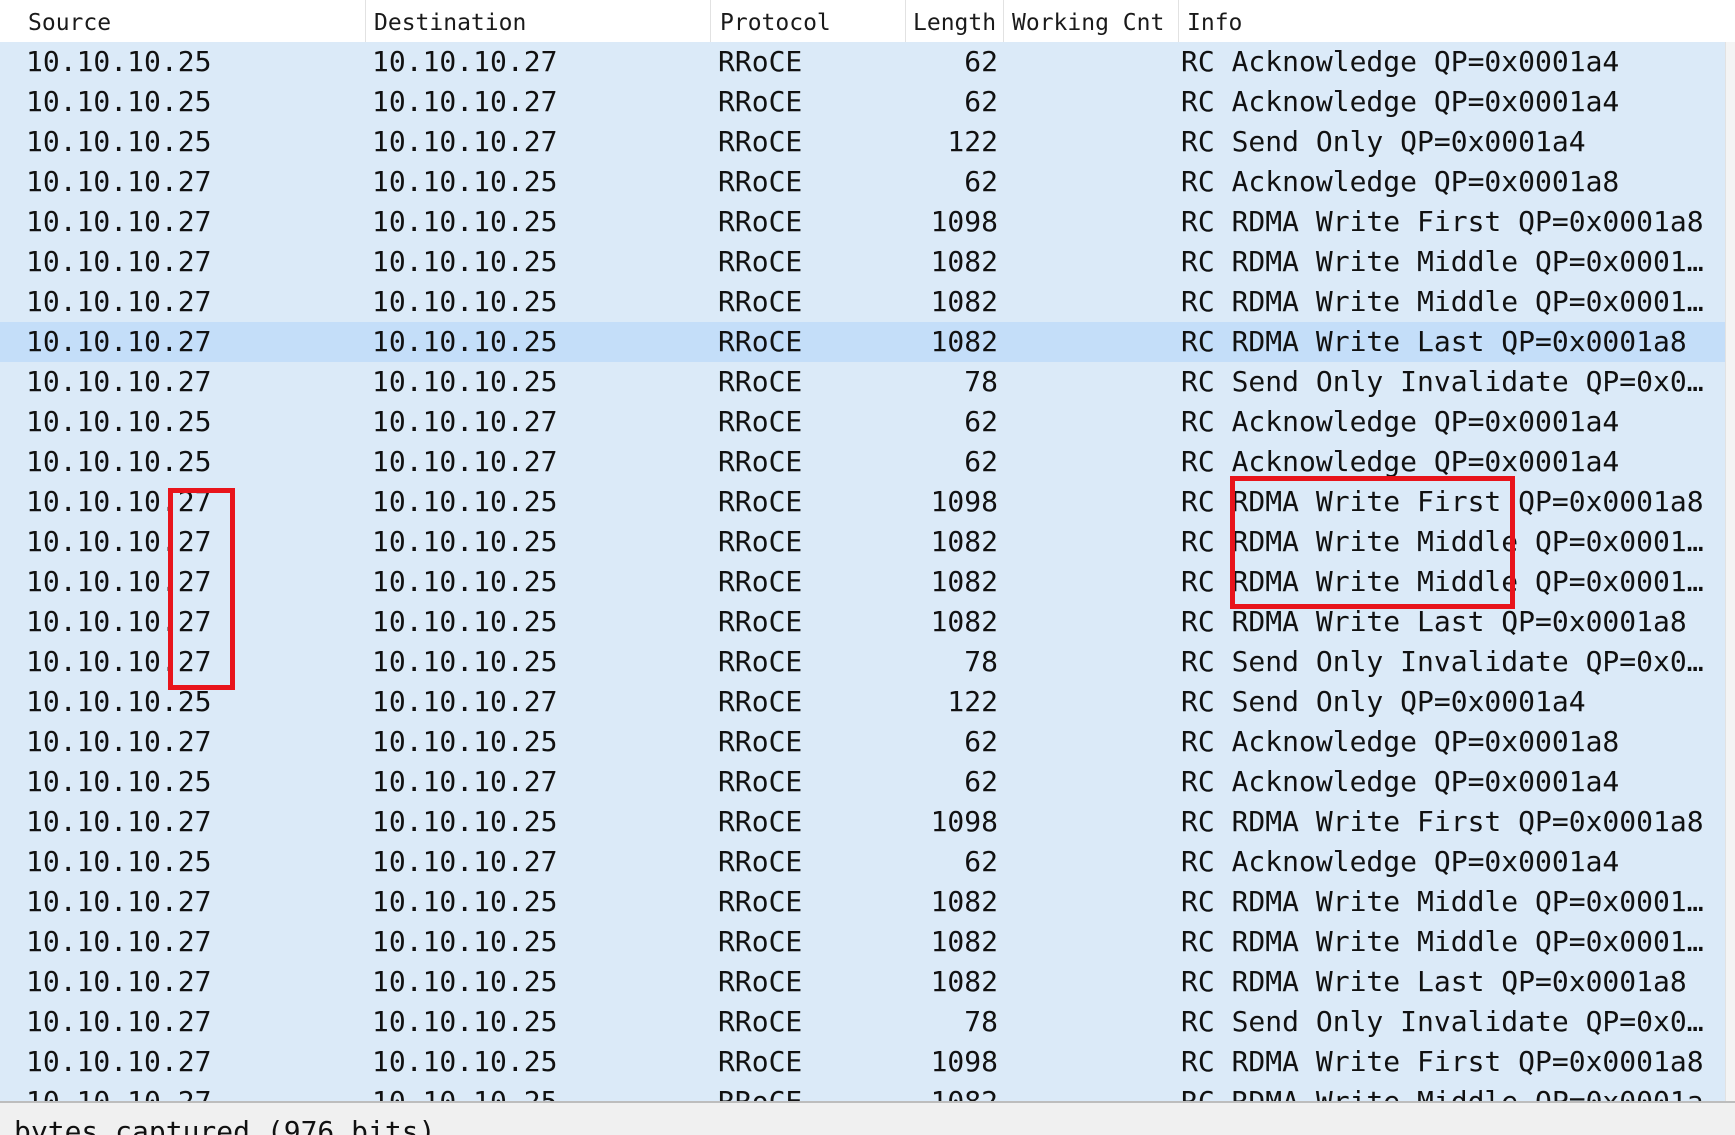 Image resolution: width=1735 pixels, height=1135 pixels. What do you see at coordinates (1400, 181) in the screenshot?
I see `packet-info: RC Acknowledge QP=0x0001a8` at bounding box center [1400, 181].